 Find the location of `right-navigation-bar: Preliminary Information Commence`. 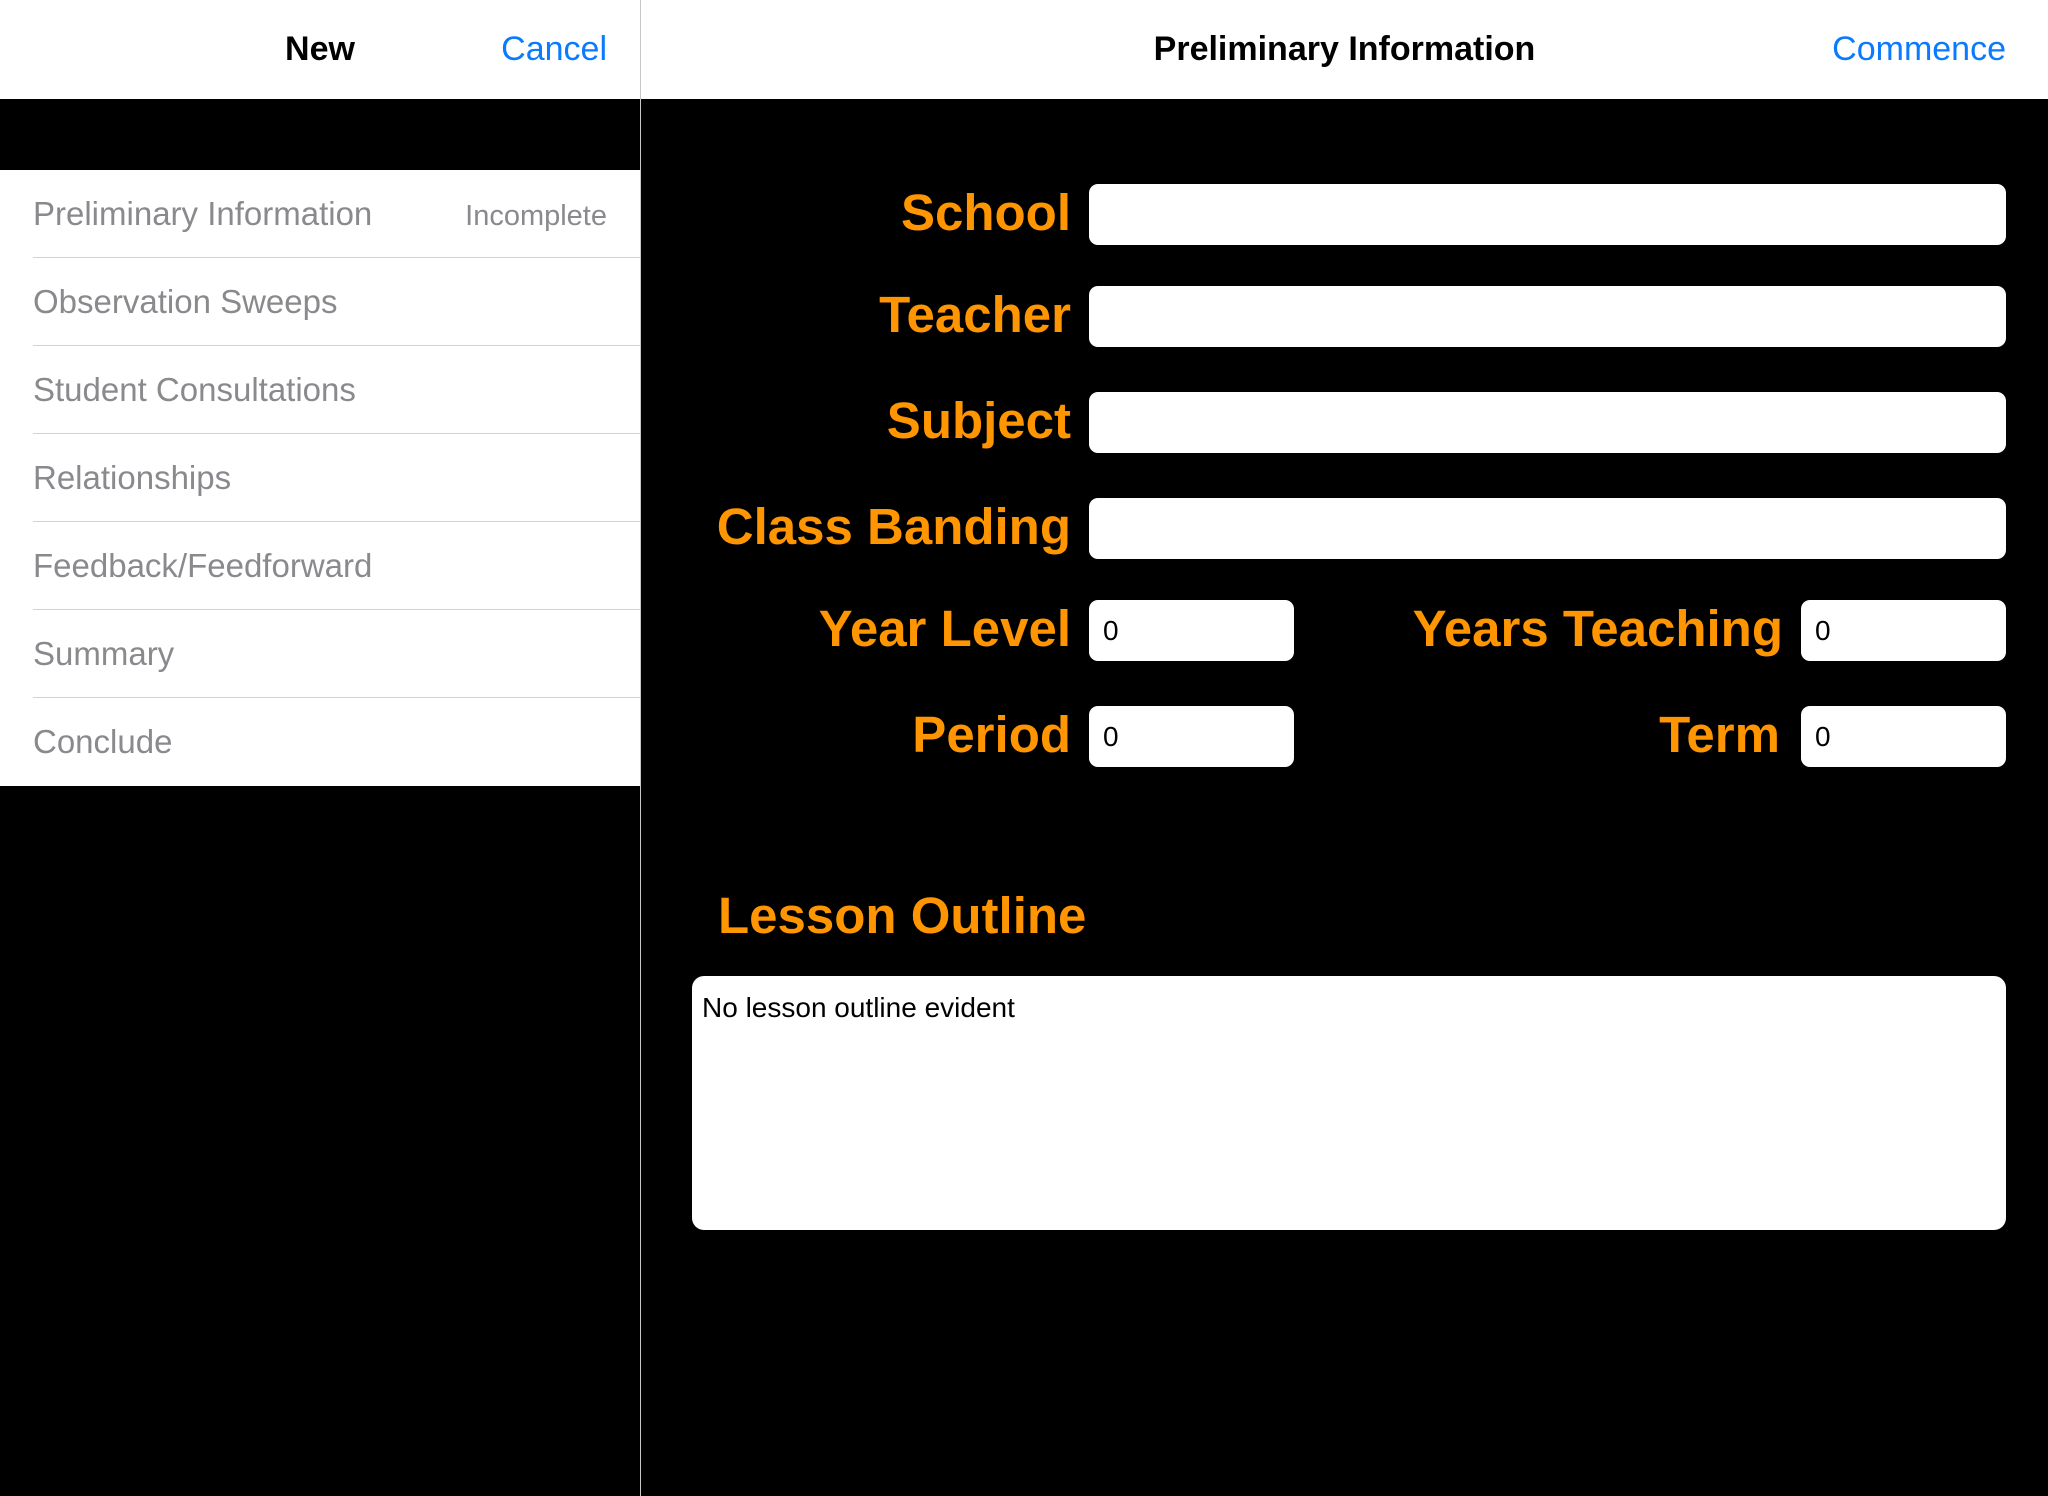

right-navigation-bar: Preliminary Information Commence is located at coordinates (1344, 49).